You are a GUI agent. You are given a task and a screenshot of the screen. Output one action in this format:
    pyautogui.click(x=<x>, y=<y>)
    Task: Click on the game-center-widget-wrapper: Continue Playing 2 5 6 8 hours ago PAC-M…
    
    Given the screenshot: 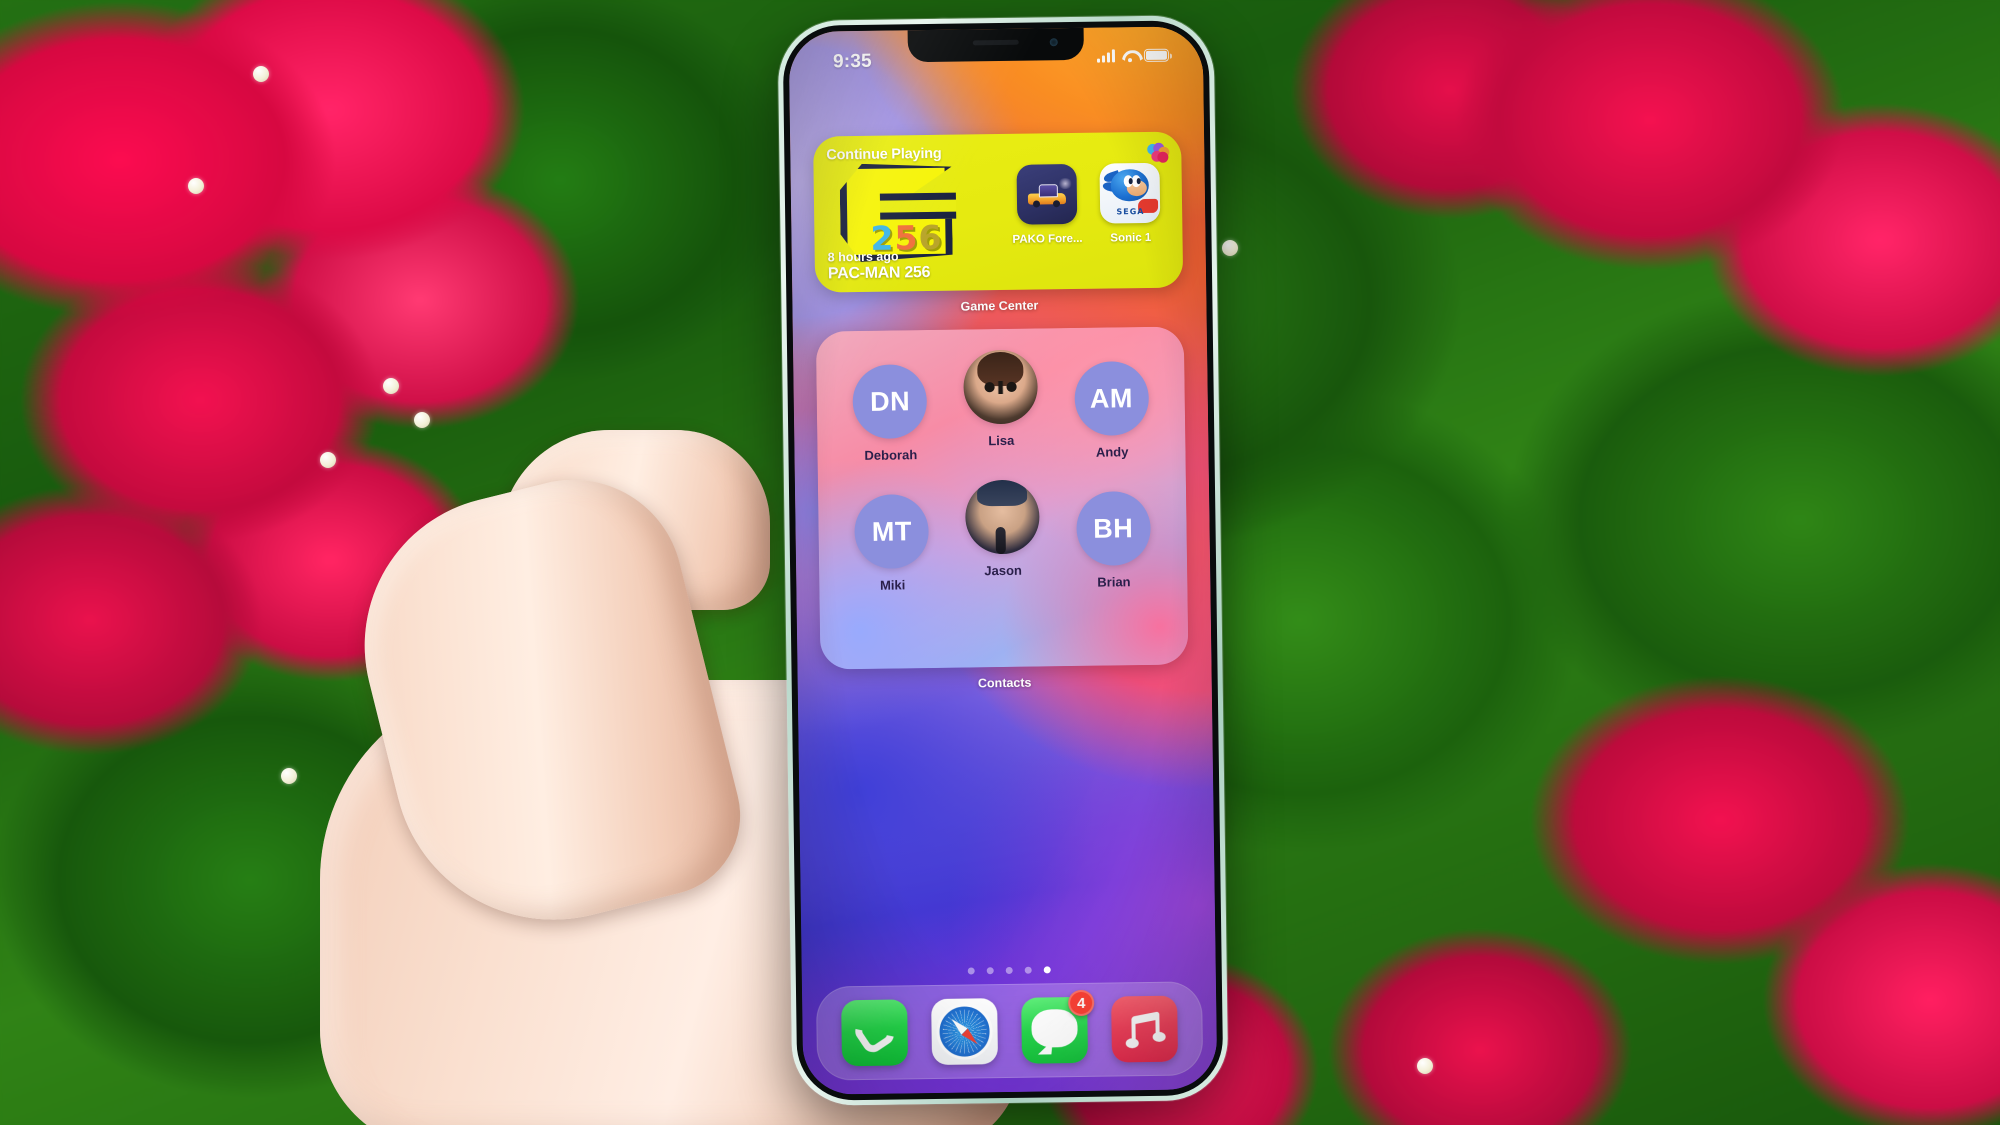 What is the action you would take?
    pyautogui.click(x=998, y=223)
    